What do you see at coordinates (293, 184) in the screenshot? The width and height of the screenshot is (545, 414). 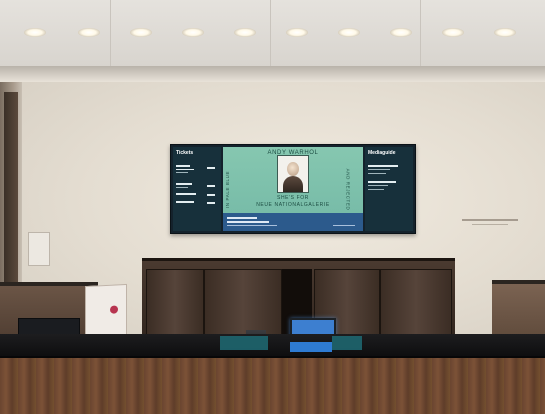 I see `portrait-body` at bounding box center [293, 184].